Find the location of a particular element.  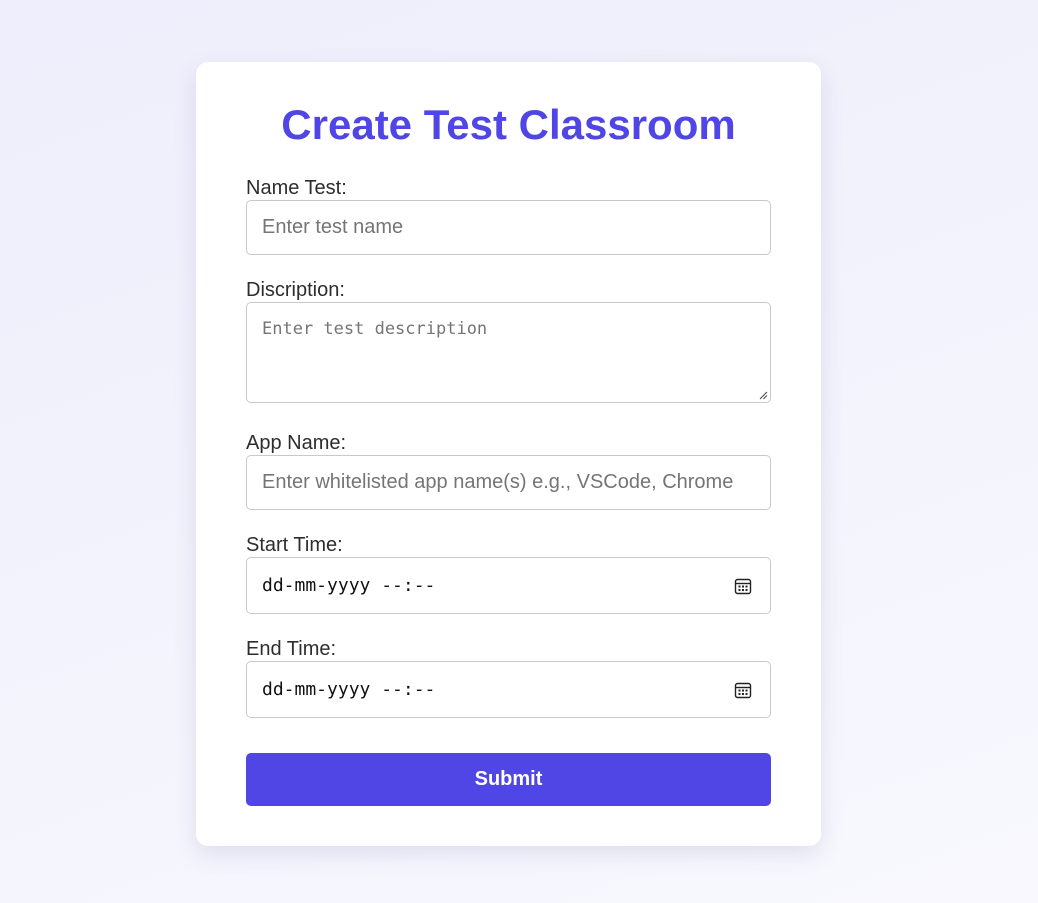

end-time-value: dd-mm-yyyy --:-- is located at coordinates (349, 689).